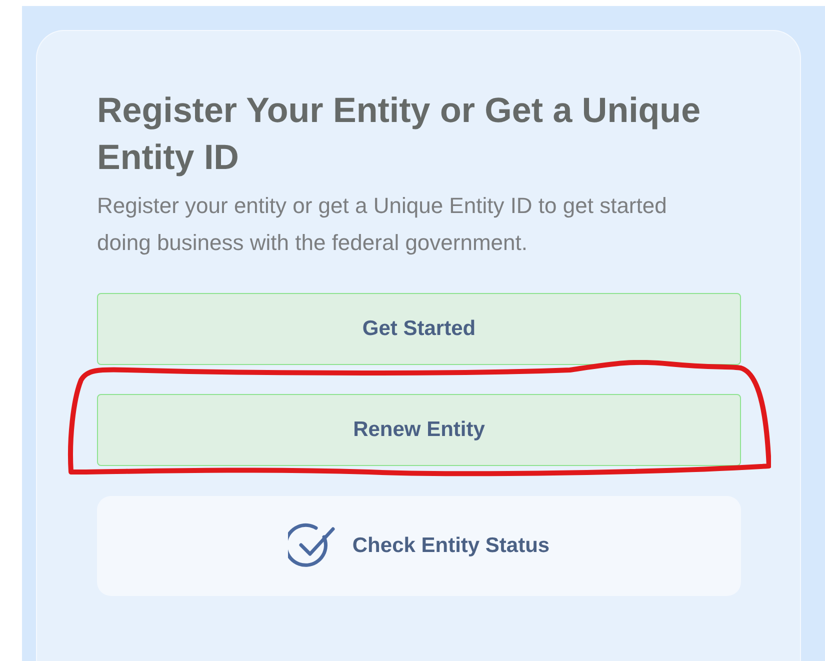 This screenshot has width=825, height=661. What do you see at coordinates (419, 430) in the screenshot?
I see `action-button: Renew Entity` at bounding box center [419, 430].